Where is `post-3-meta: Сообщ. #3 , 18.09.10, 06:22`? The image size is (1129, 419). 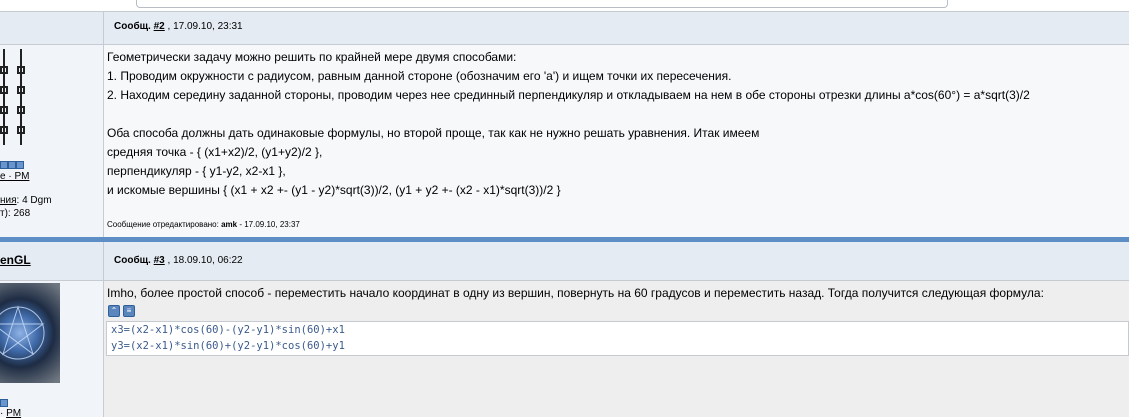
post-3-meta: Сообщ. #3 , 18.09.10, 06:22 is located at coordinates (178, 260).